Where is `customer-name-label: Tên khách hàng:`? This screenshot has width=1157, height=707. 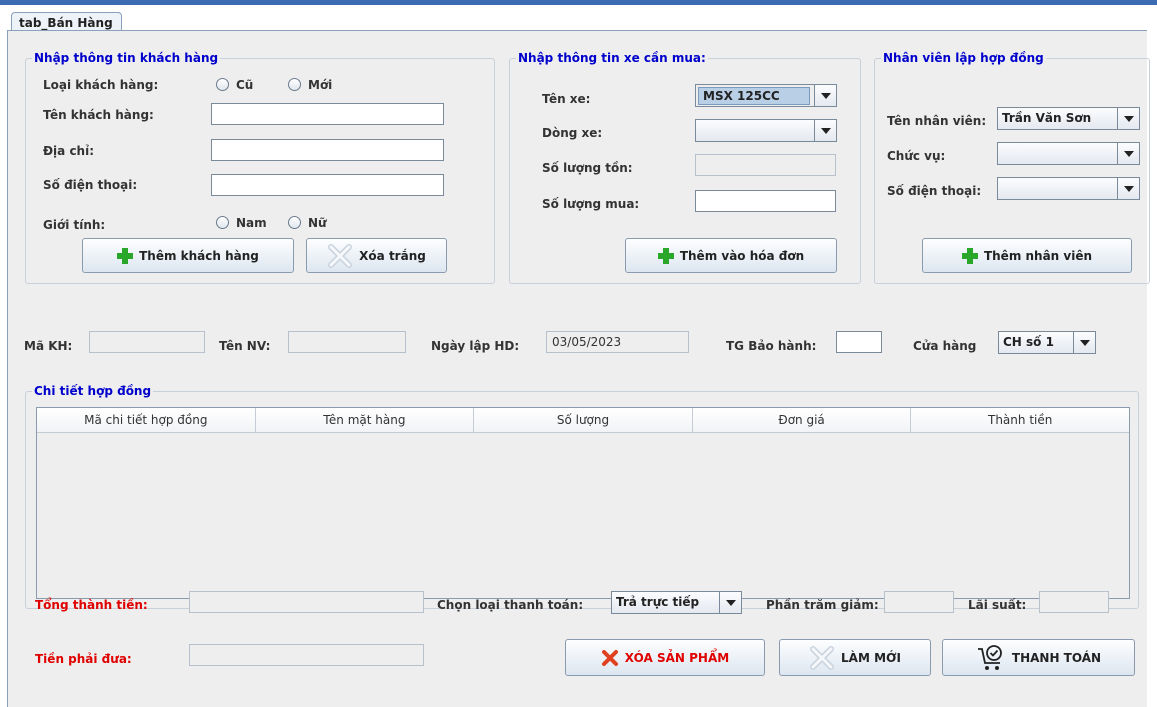
customer-name-label: Tên khách hàng: is located at coordinates (98, 115).